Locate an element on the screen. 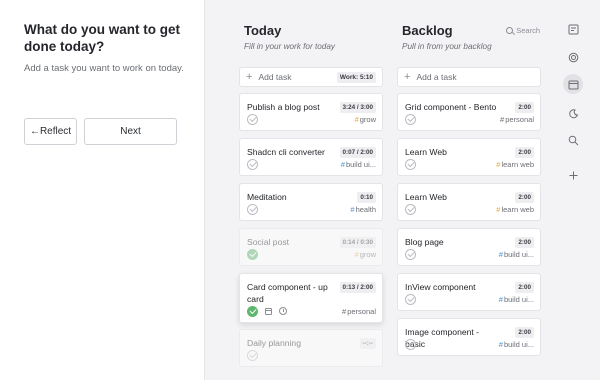 This screenshot has width=600, height=380. backlog-title: Backlog is located at coordinates (427, 30).